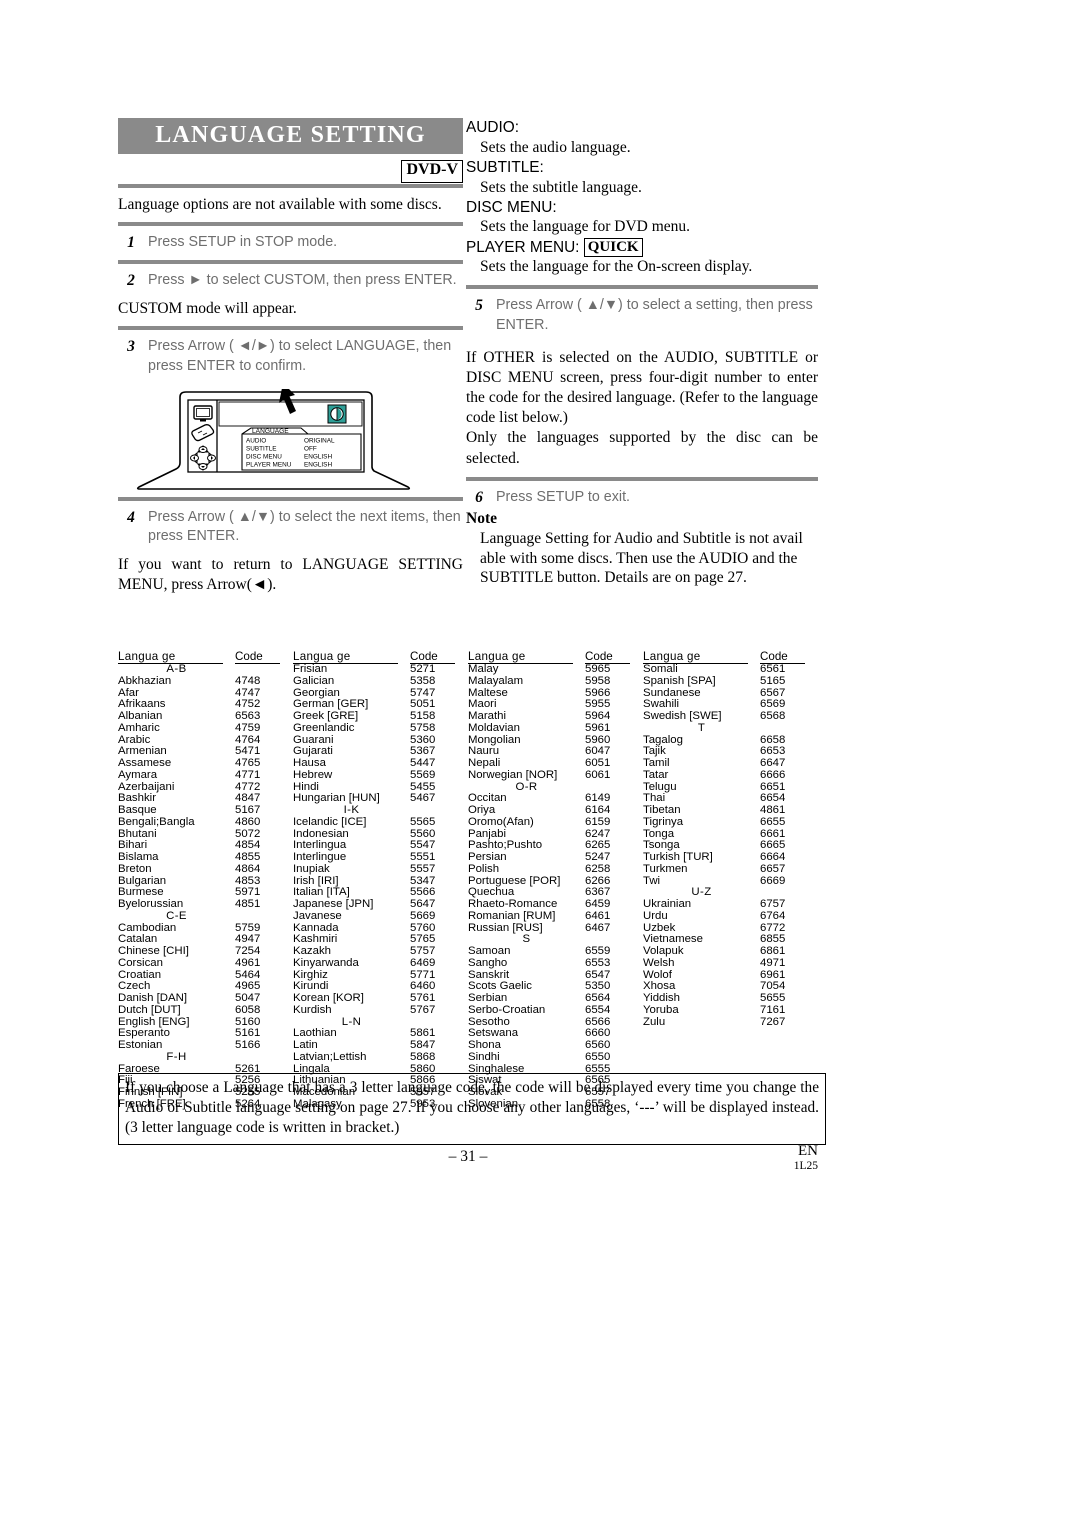 Image resolution: width=1080 pixels, height=1527 pixels. I want to click on language-code: 5165, so click(773, 680).